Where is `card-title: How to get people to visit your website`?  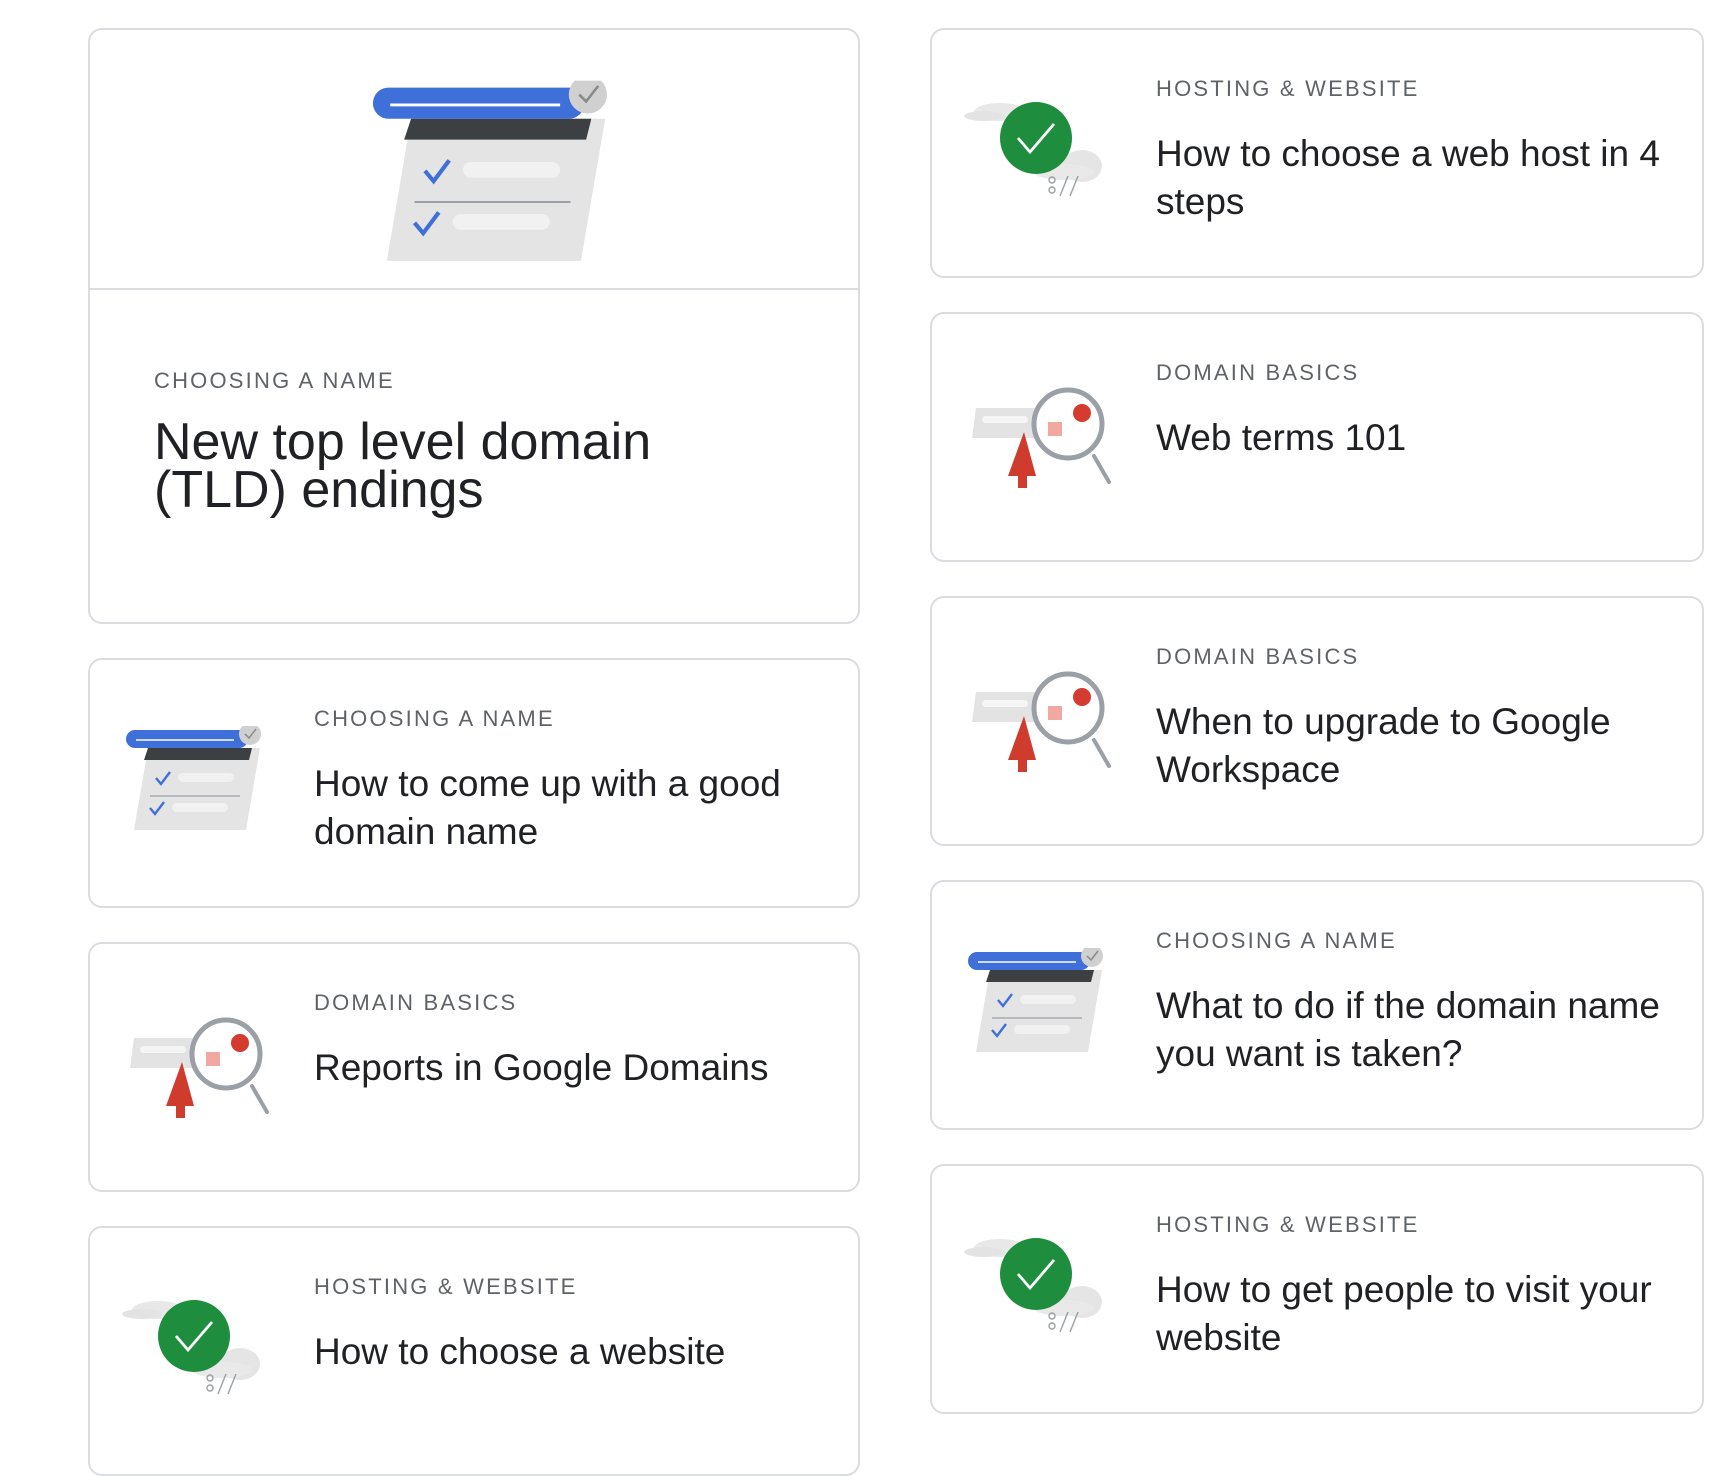
card-title: How to get people to visit your website is located at coordinates (1404, 1313).